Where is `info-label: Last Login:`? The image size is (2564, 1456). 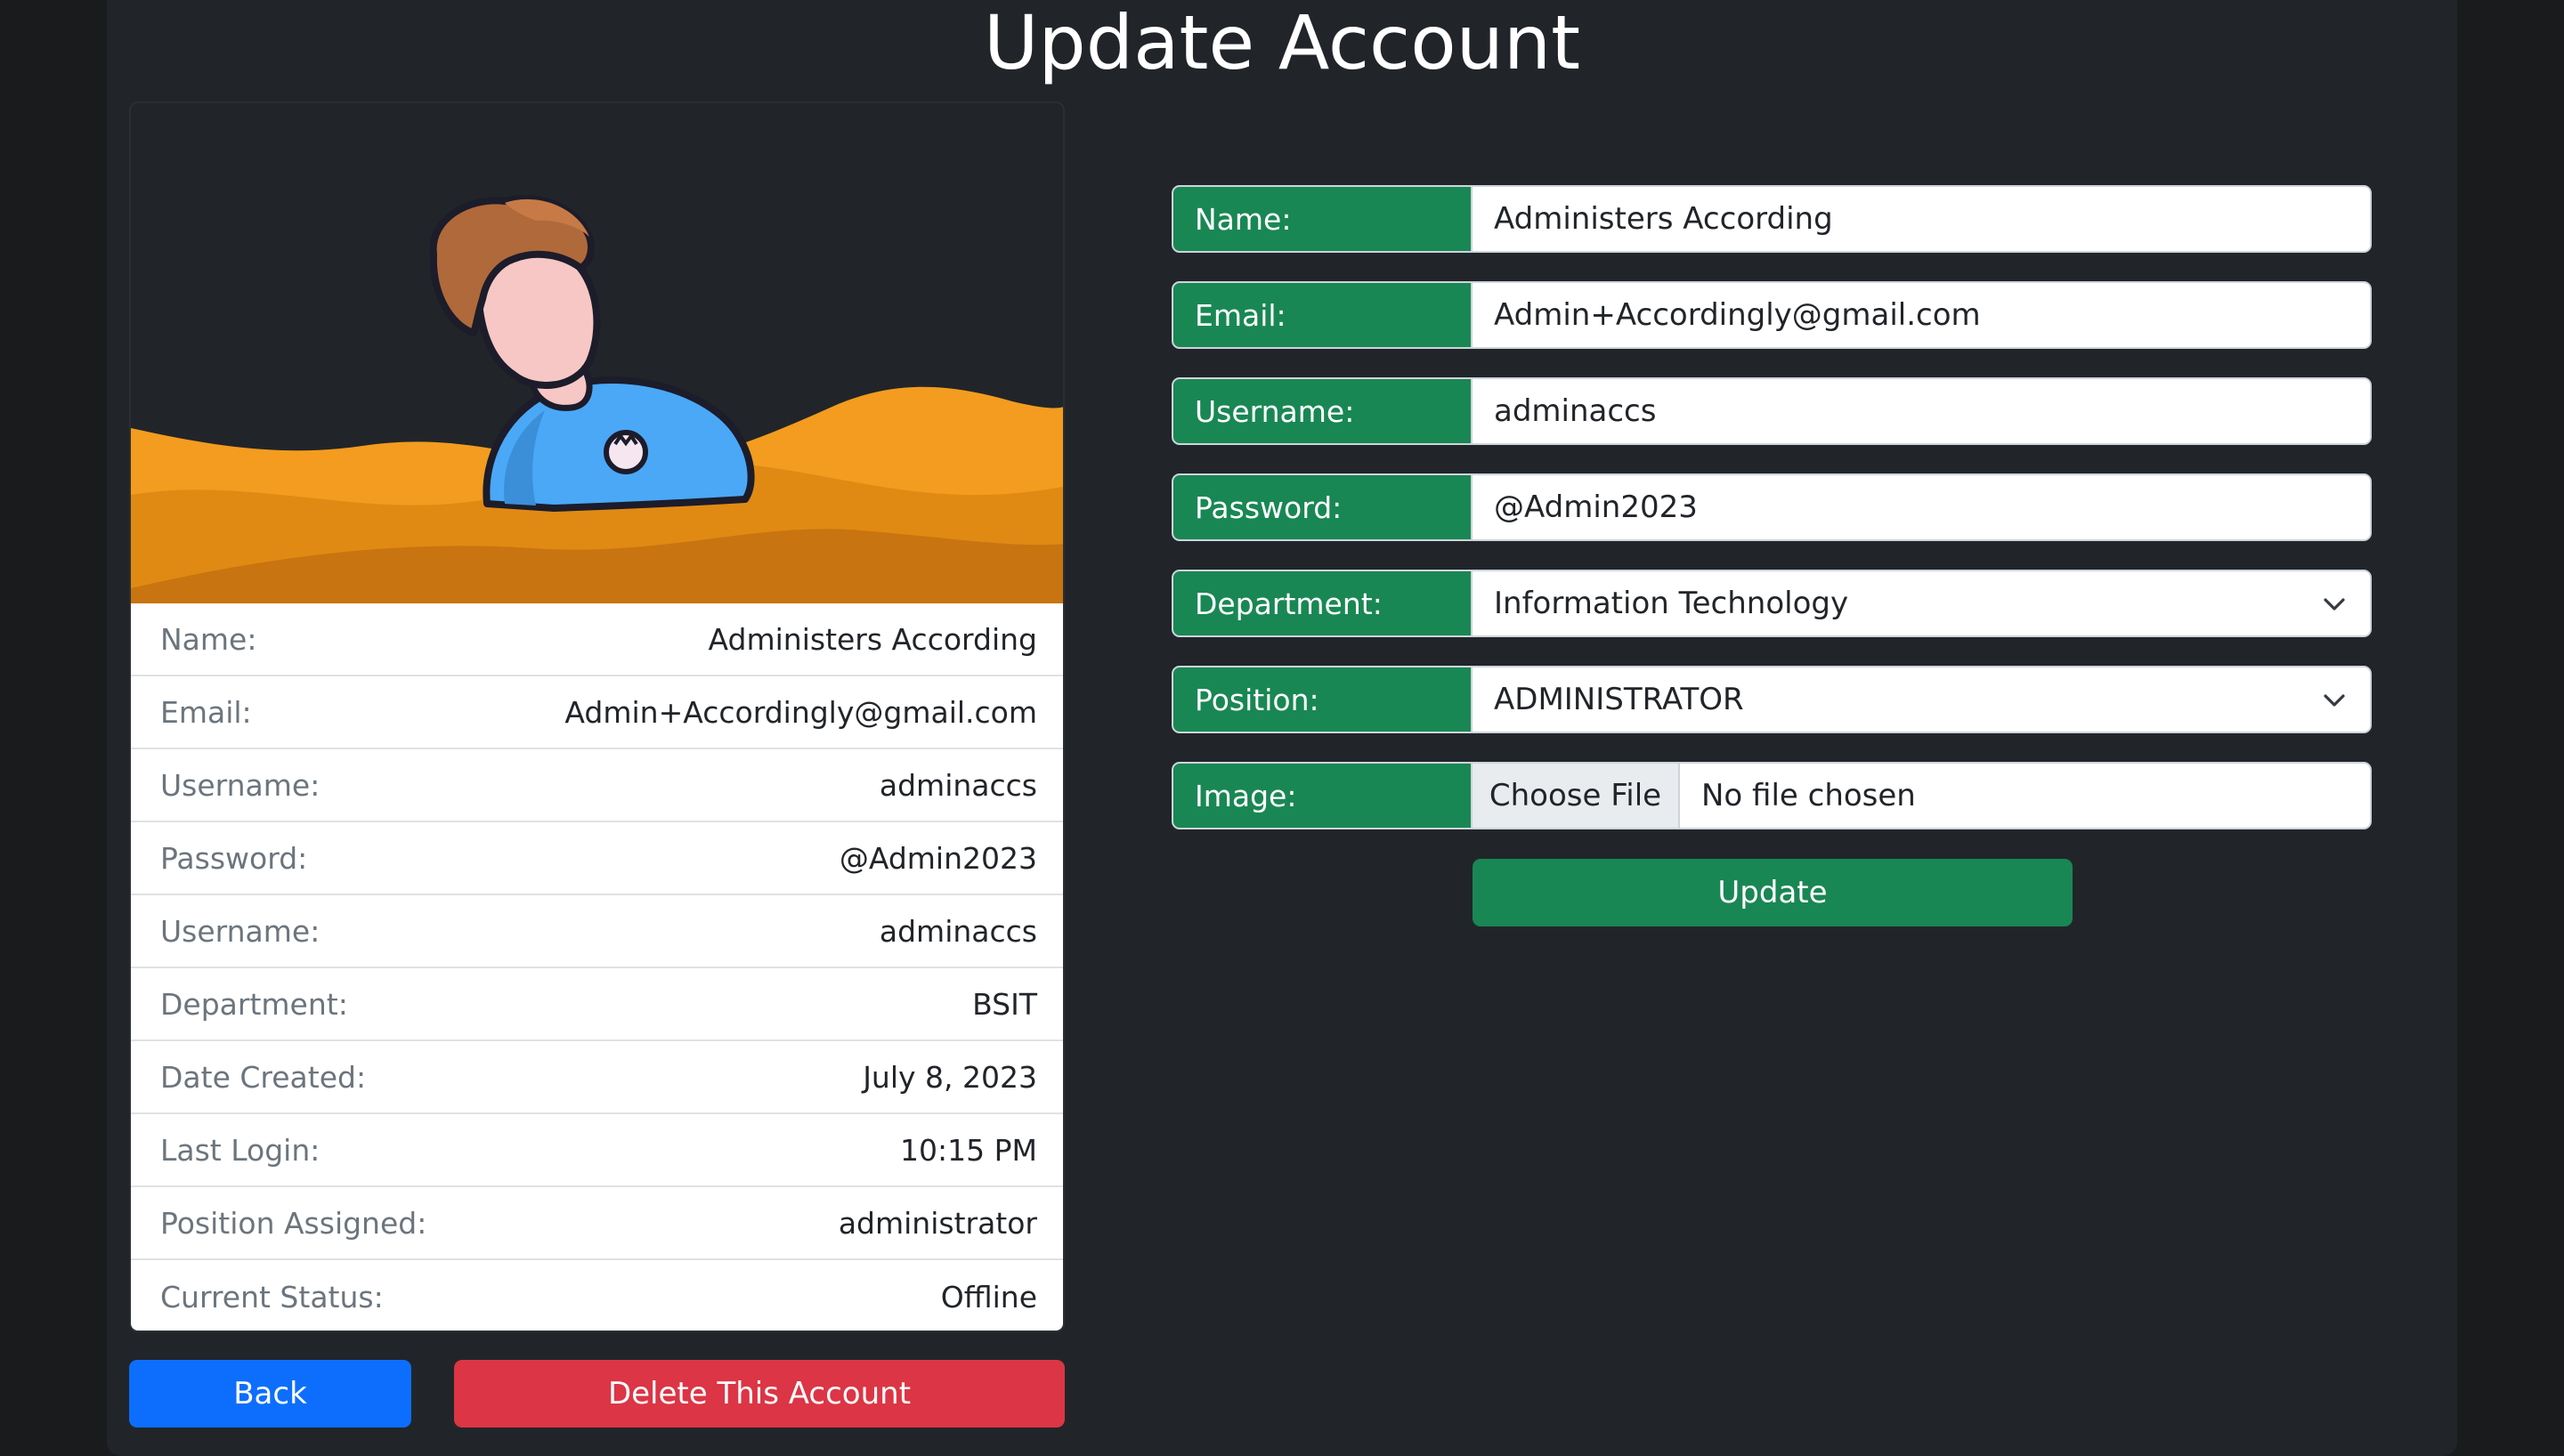 info-label: Last Login: is located at coordinates (240, 1150).